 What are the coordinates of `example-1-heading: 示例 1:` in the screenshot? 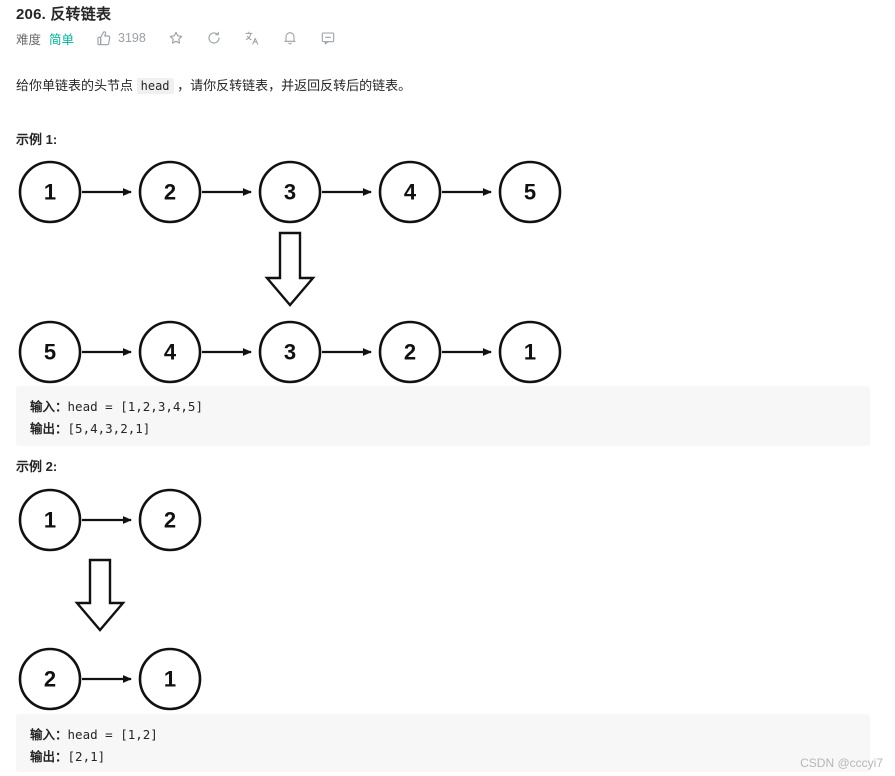 It's located at (37, 139).